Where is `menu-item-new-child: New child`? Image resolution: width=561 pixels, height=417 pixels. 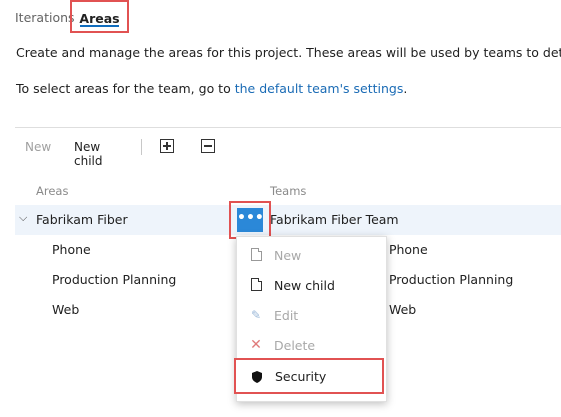
menu-item-new-child: New child is located at coordinates (310, 286).